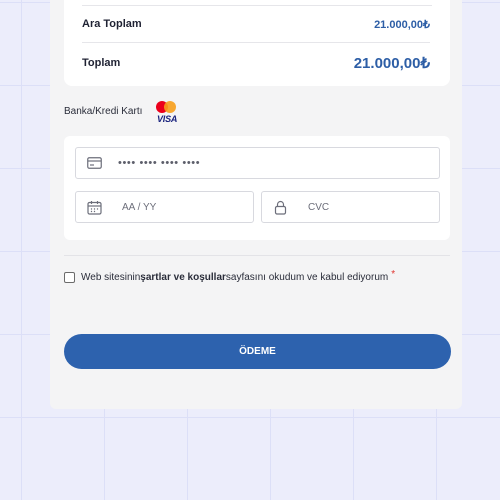  What do you see at coordinates (164, 207) in the screenshot?
I see `expiry-field: AA / YY` at bounding box center [164, 207].